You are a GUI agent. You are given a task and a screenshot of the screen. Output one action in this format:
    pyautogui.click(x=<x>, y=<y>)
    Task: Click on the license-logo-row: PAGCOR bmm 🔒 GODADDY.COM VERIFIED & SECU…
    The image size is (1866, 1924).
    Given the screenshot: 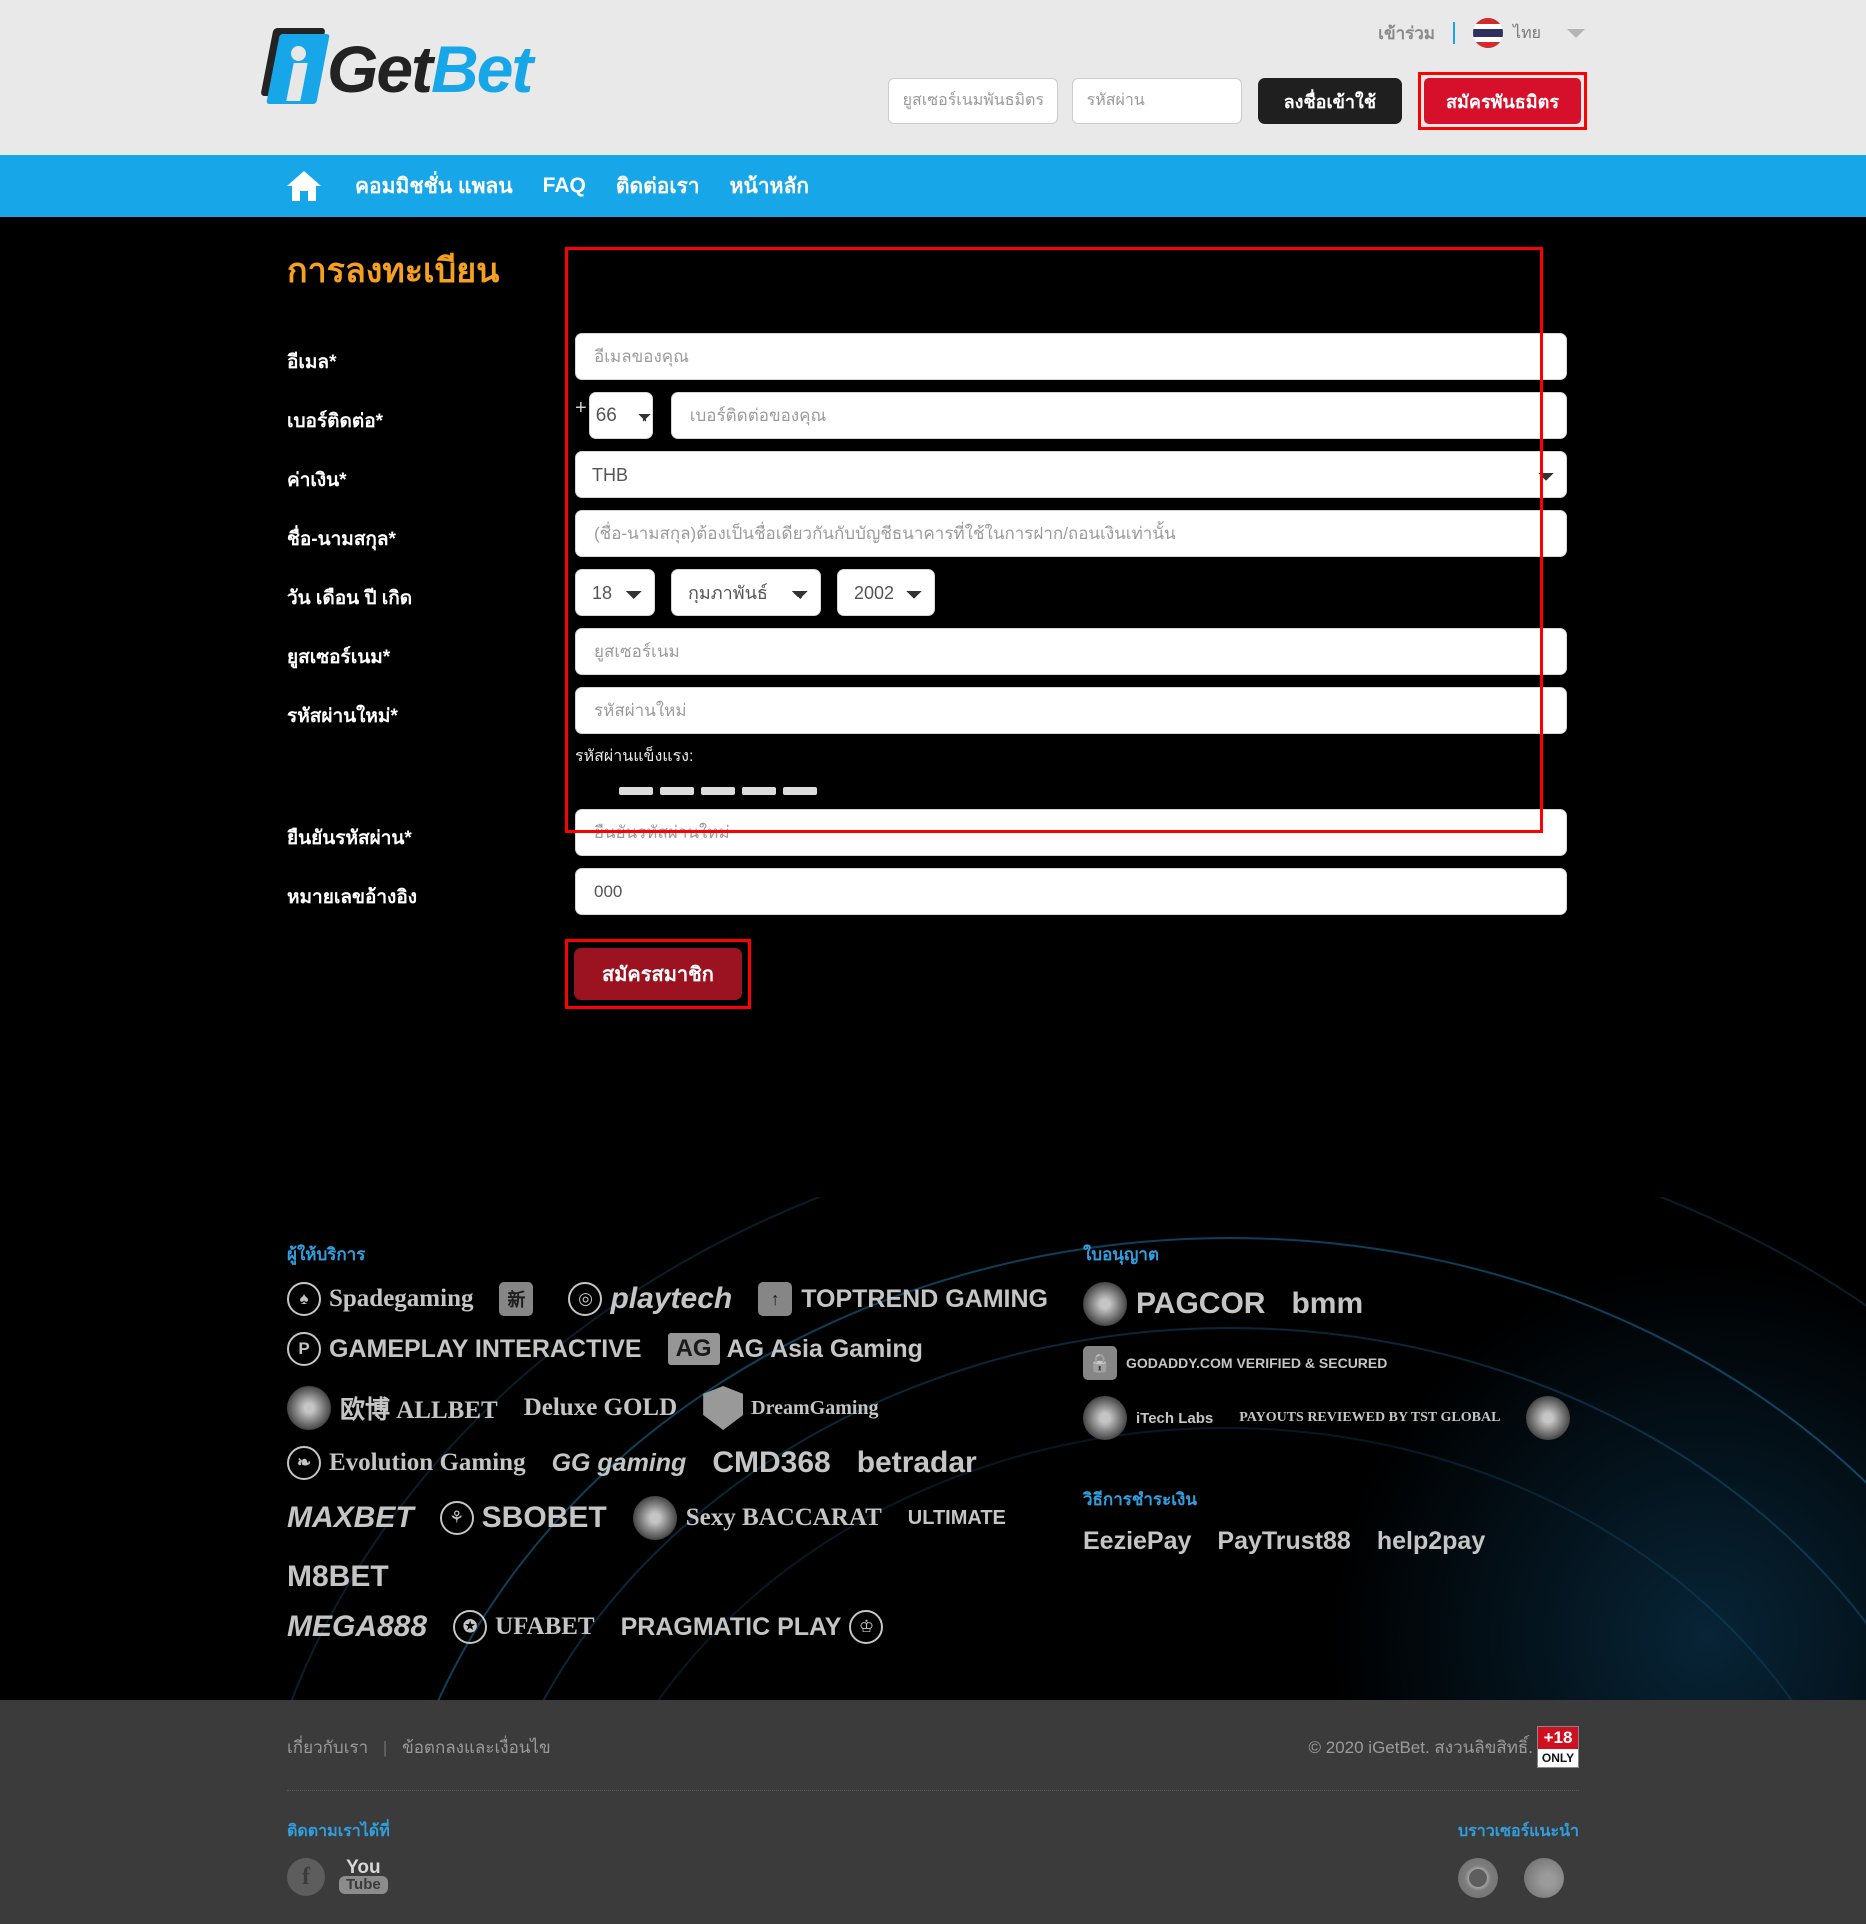 What is the action you would take?
    pyautogui.click(x=1338, y=1331)
    